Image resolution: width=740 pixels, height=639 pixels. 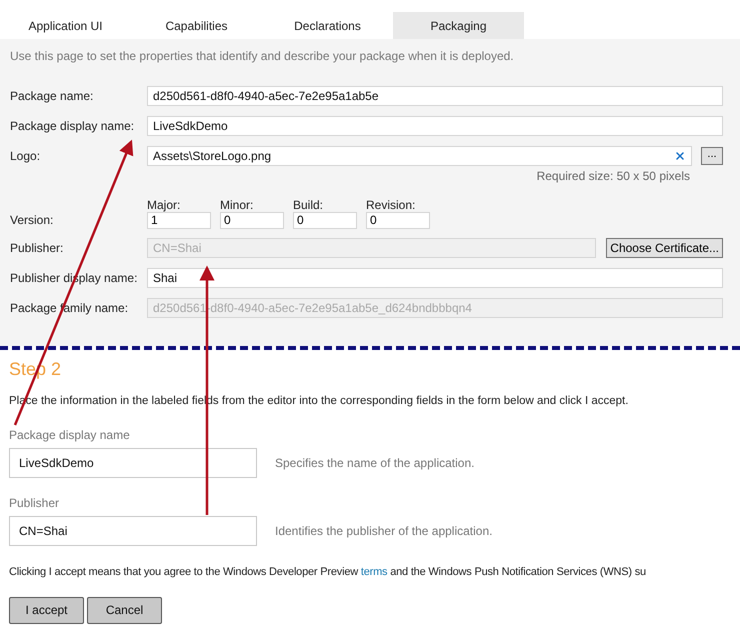 I want to click on cancel-button: Cancel, so click(x=124, y=610).